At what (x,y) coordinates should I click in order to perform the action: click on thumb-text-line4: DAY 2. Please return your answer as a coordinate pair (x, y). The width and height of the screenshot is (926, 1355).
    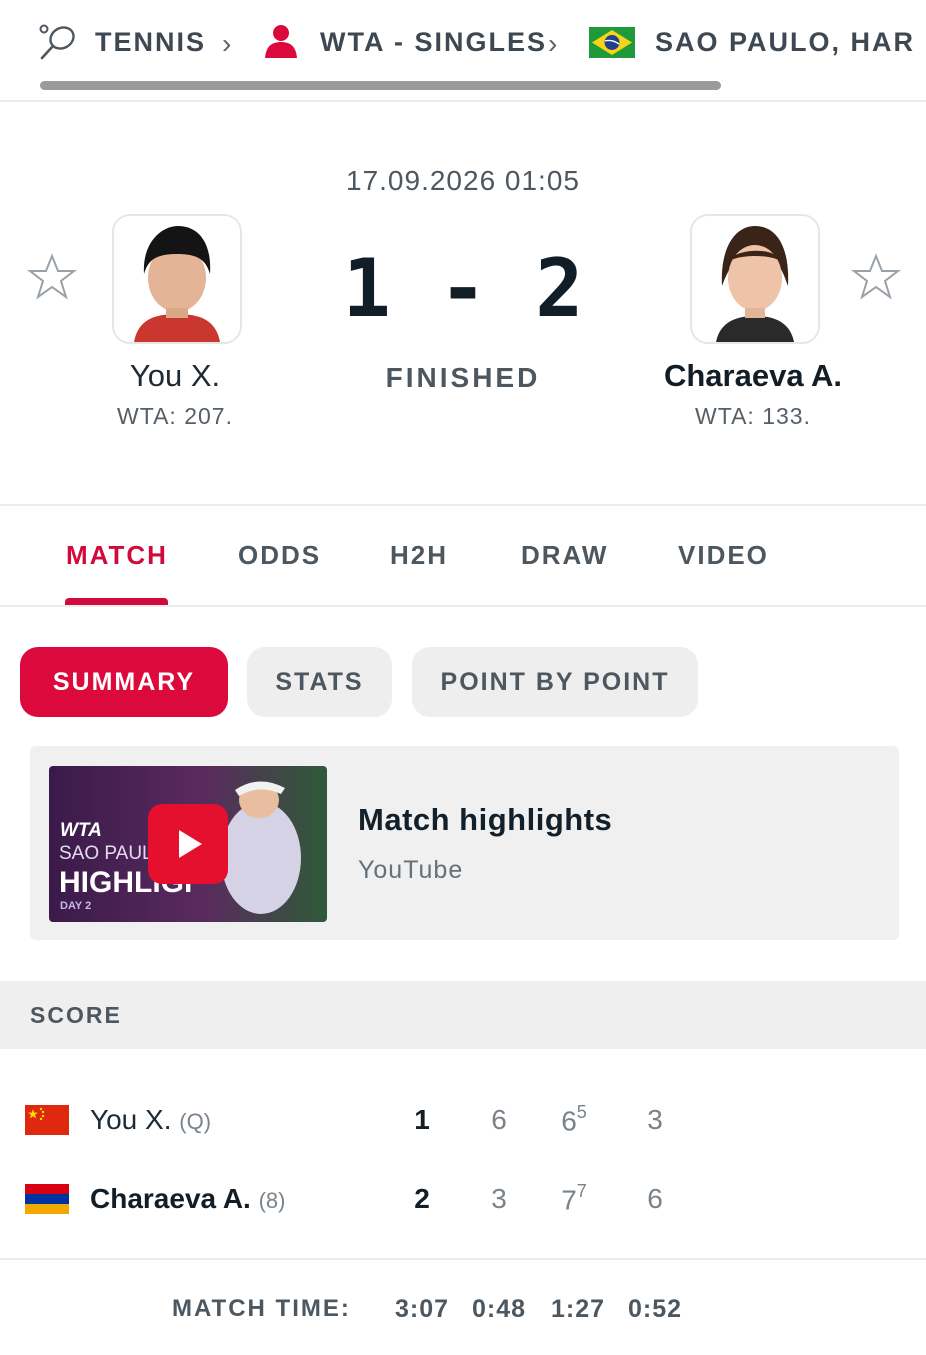
    Looking at the image, I should click on (76, 906).